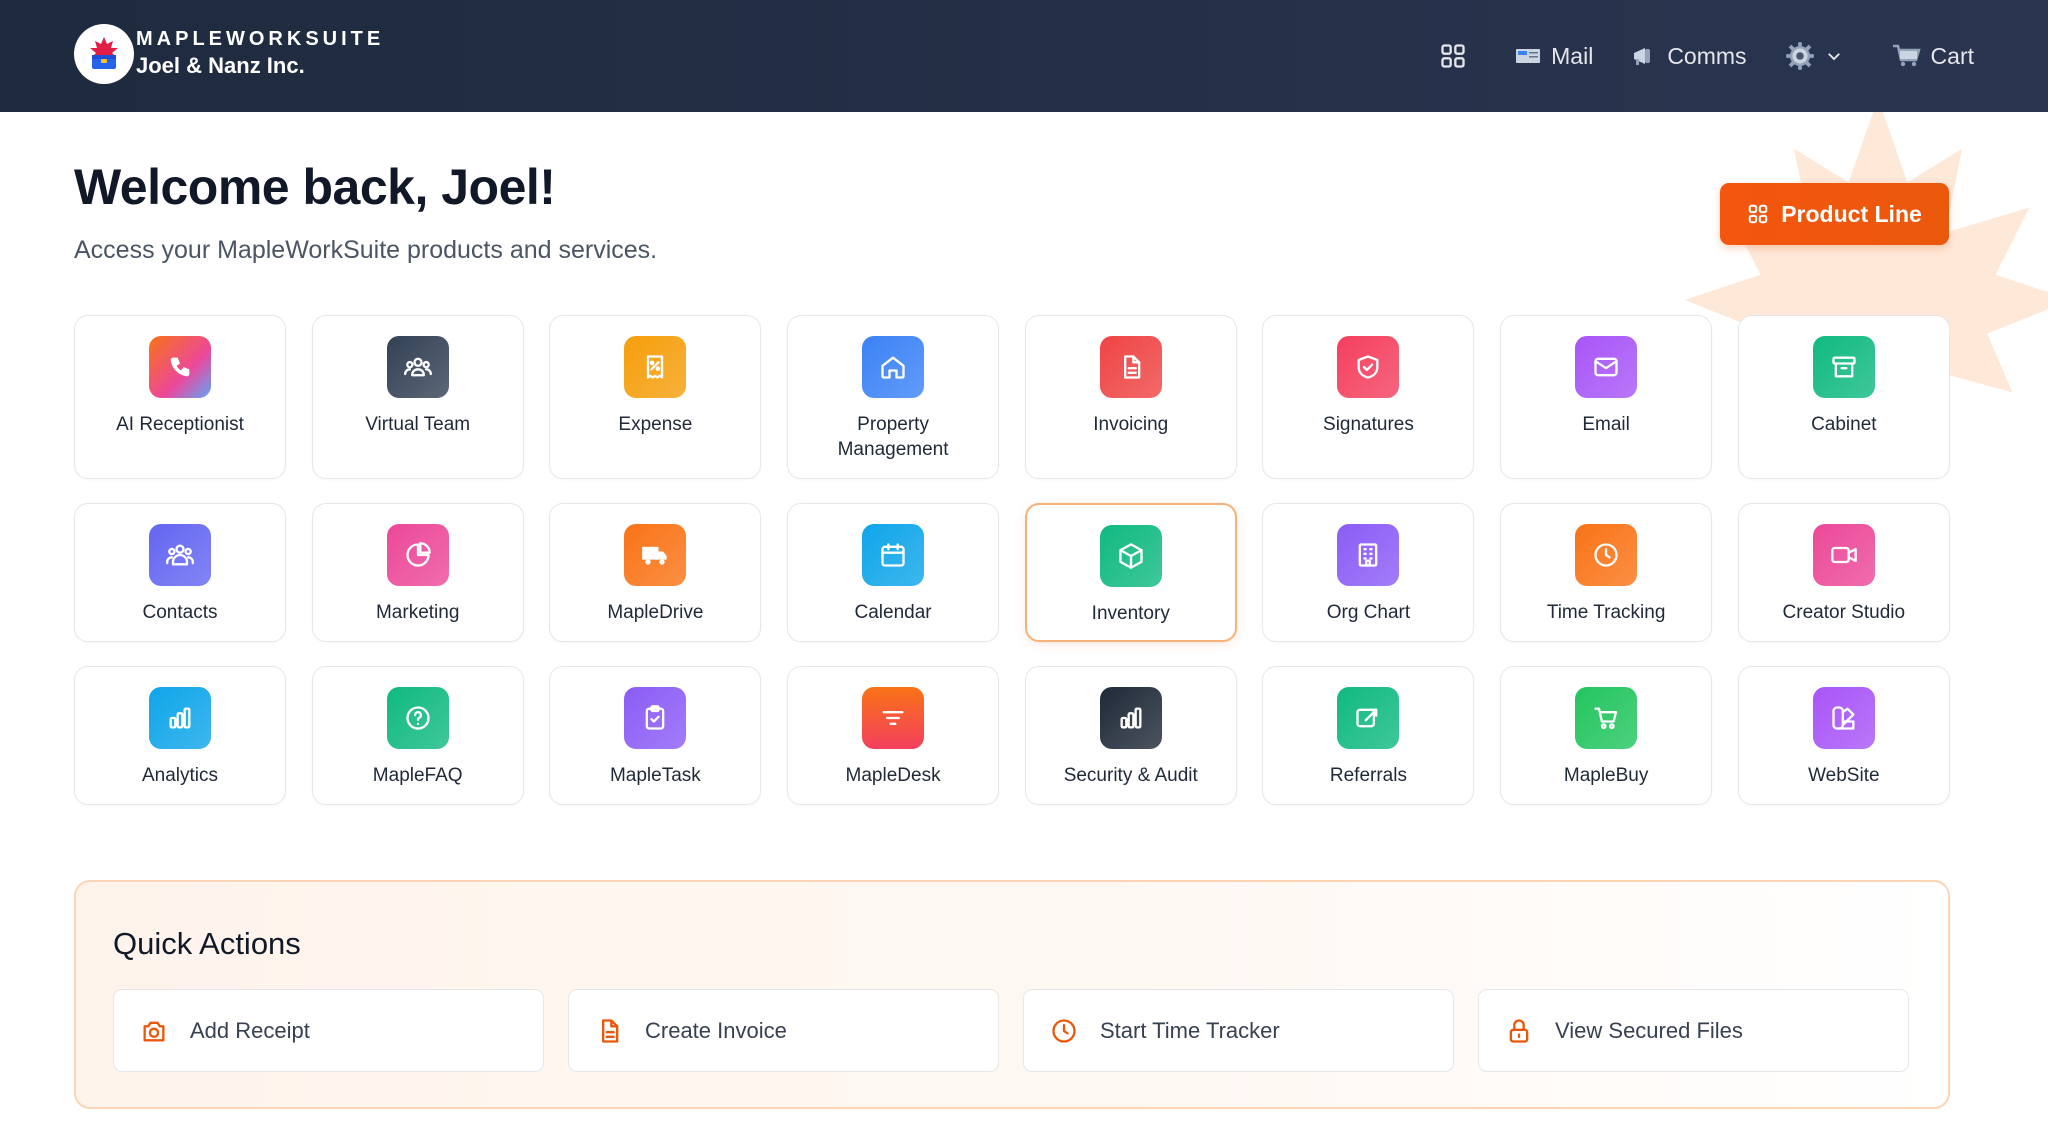 The width and height of the screenshot is (2048, 1130). Describe the element at coordinates (207, 943) in the screenshot. I see `quick-actions-title: Quick Actions` at that location.